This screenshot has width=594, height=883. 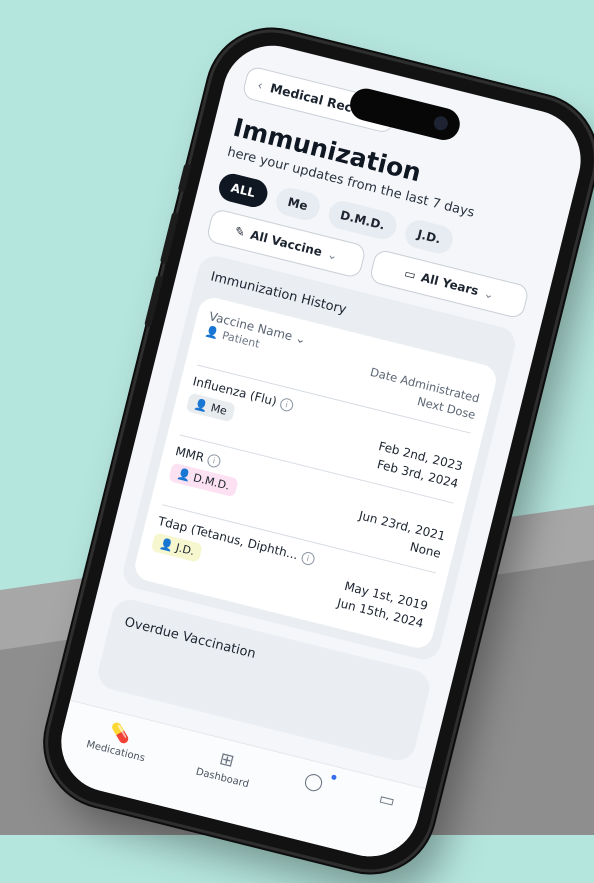 I want to click on tab-chat: ◯, so click(x=319, y=784).